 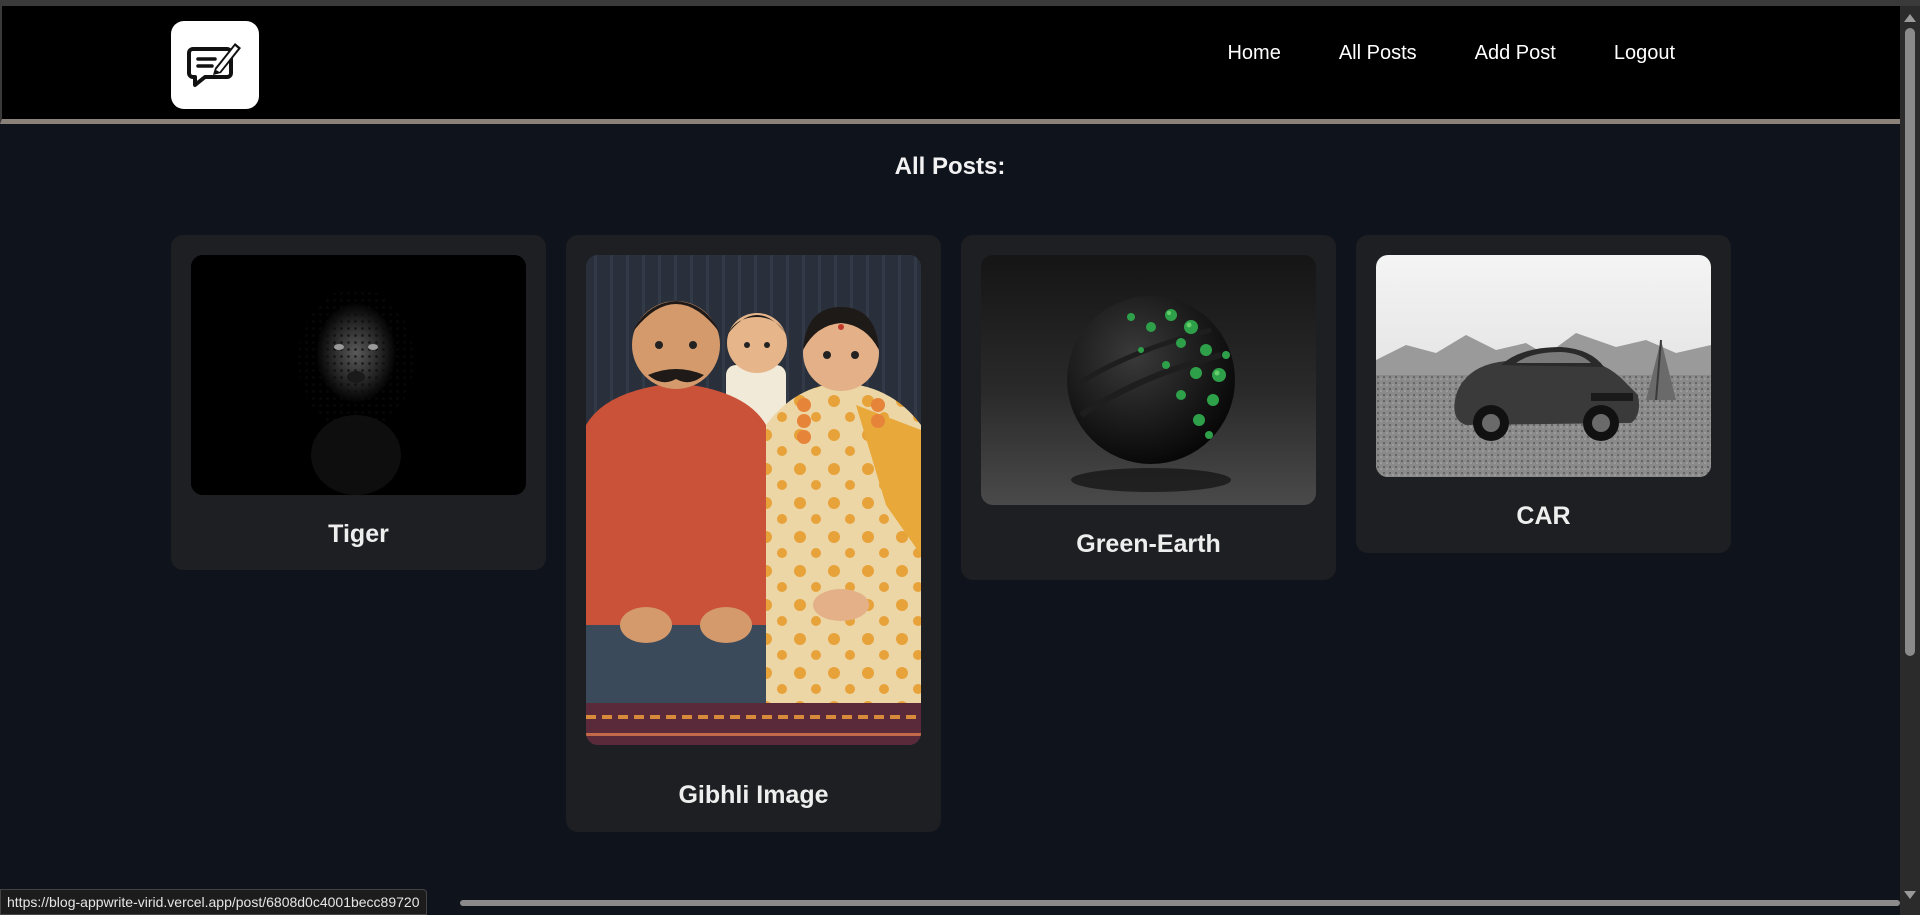 What do you see at coordinates (950, 65) in the screenshot?
I see `site-header: Home All Posts Add Post Logout` at bounding box center [950, 65].